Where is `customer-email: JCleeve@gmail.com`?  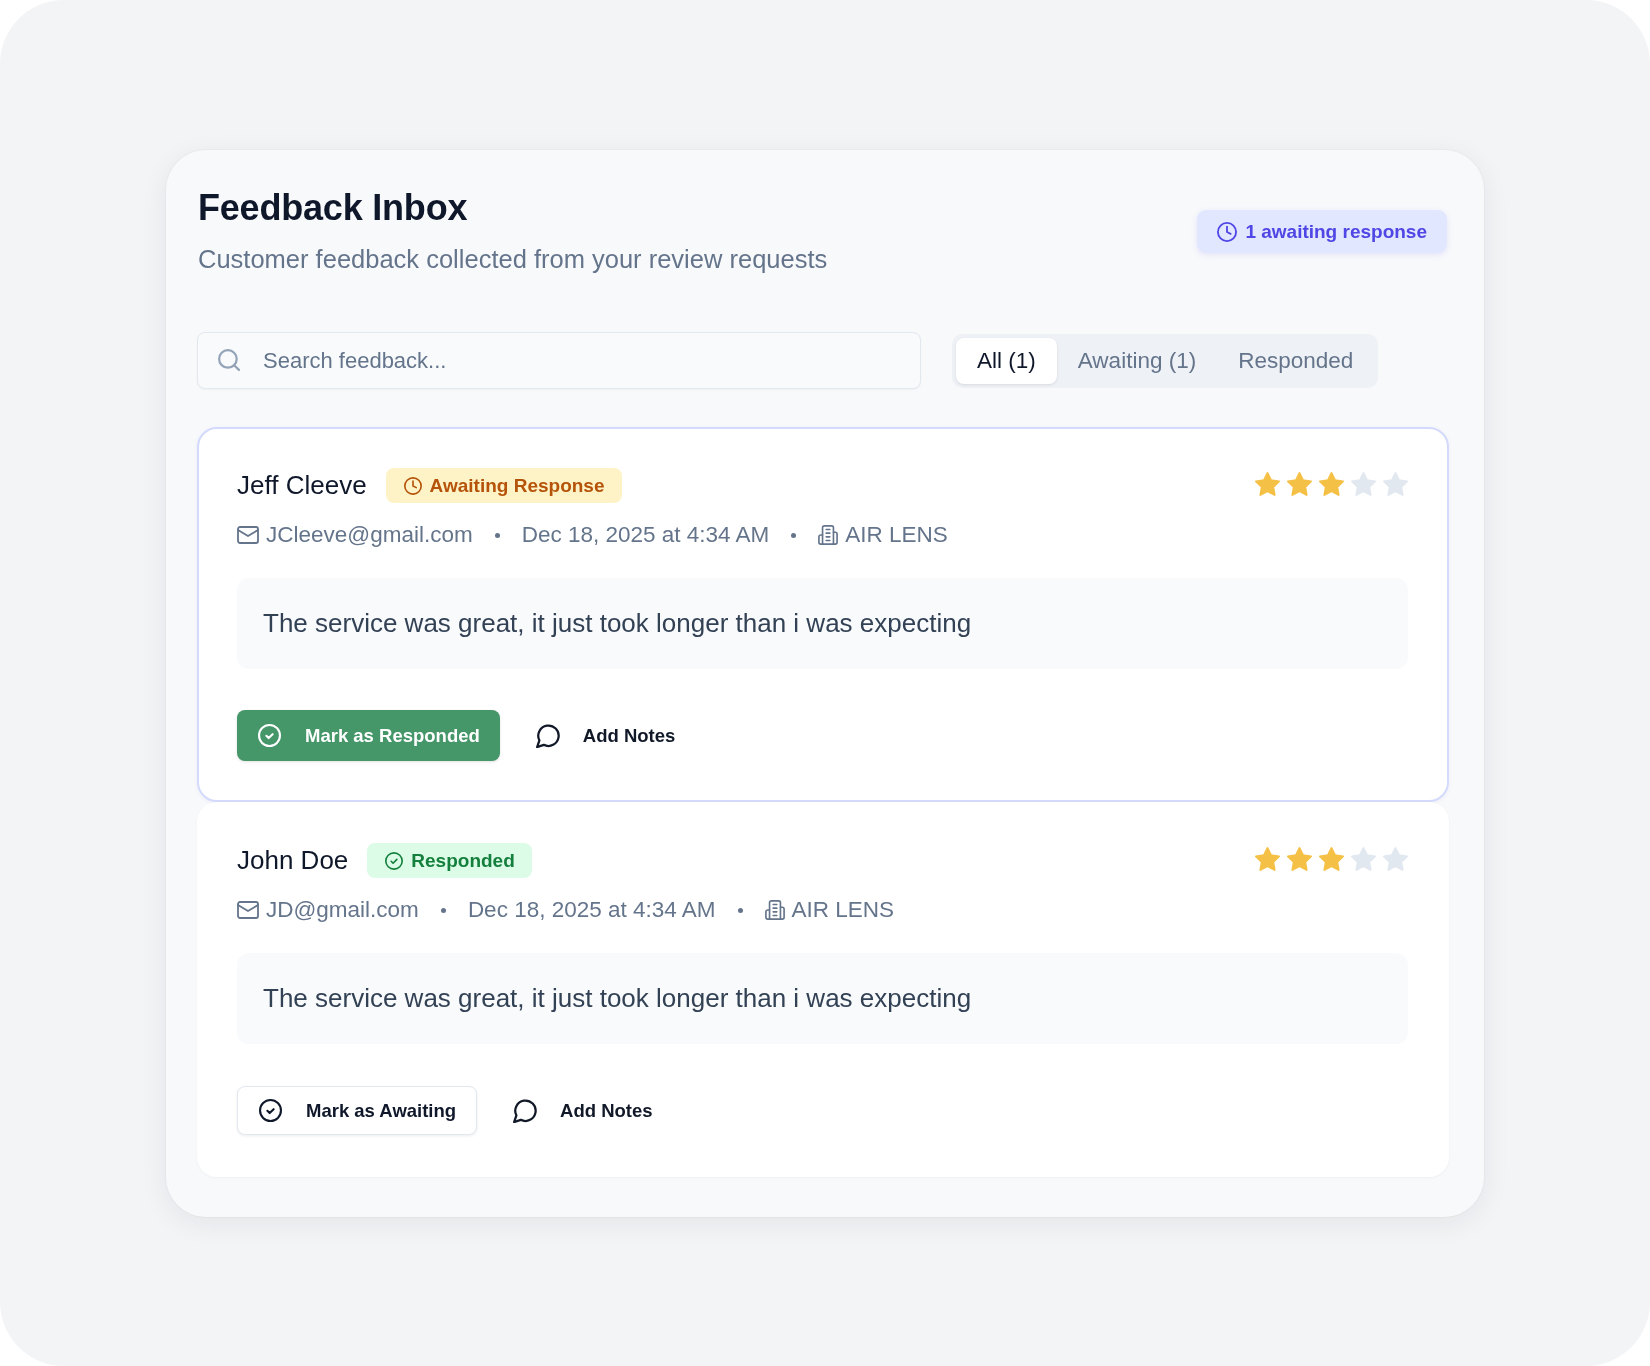
customer-email: JCleeve@gmail.com is located at coordinates (369, 535).